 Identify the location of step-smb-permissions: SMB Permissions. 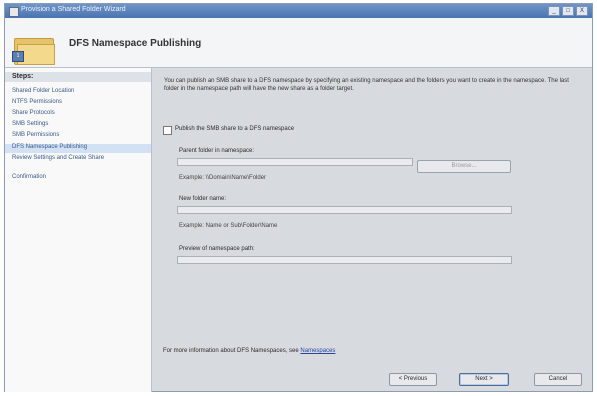
(35, 135).